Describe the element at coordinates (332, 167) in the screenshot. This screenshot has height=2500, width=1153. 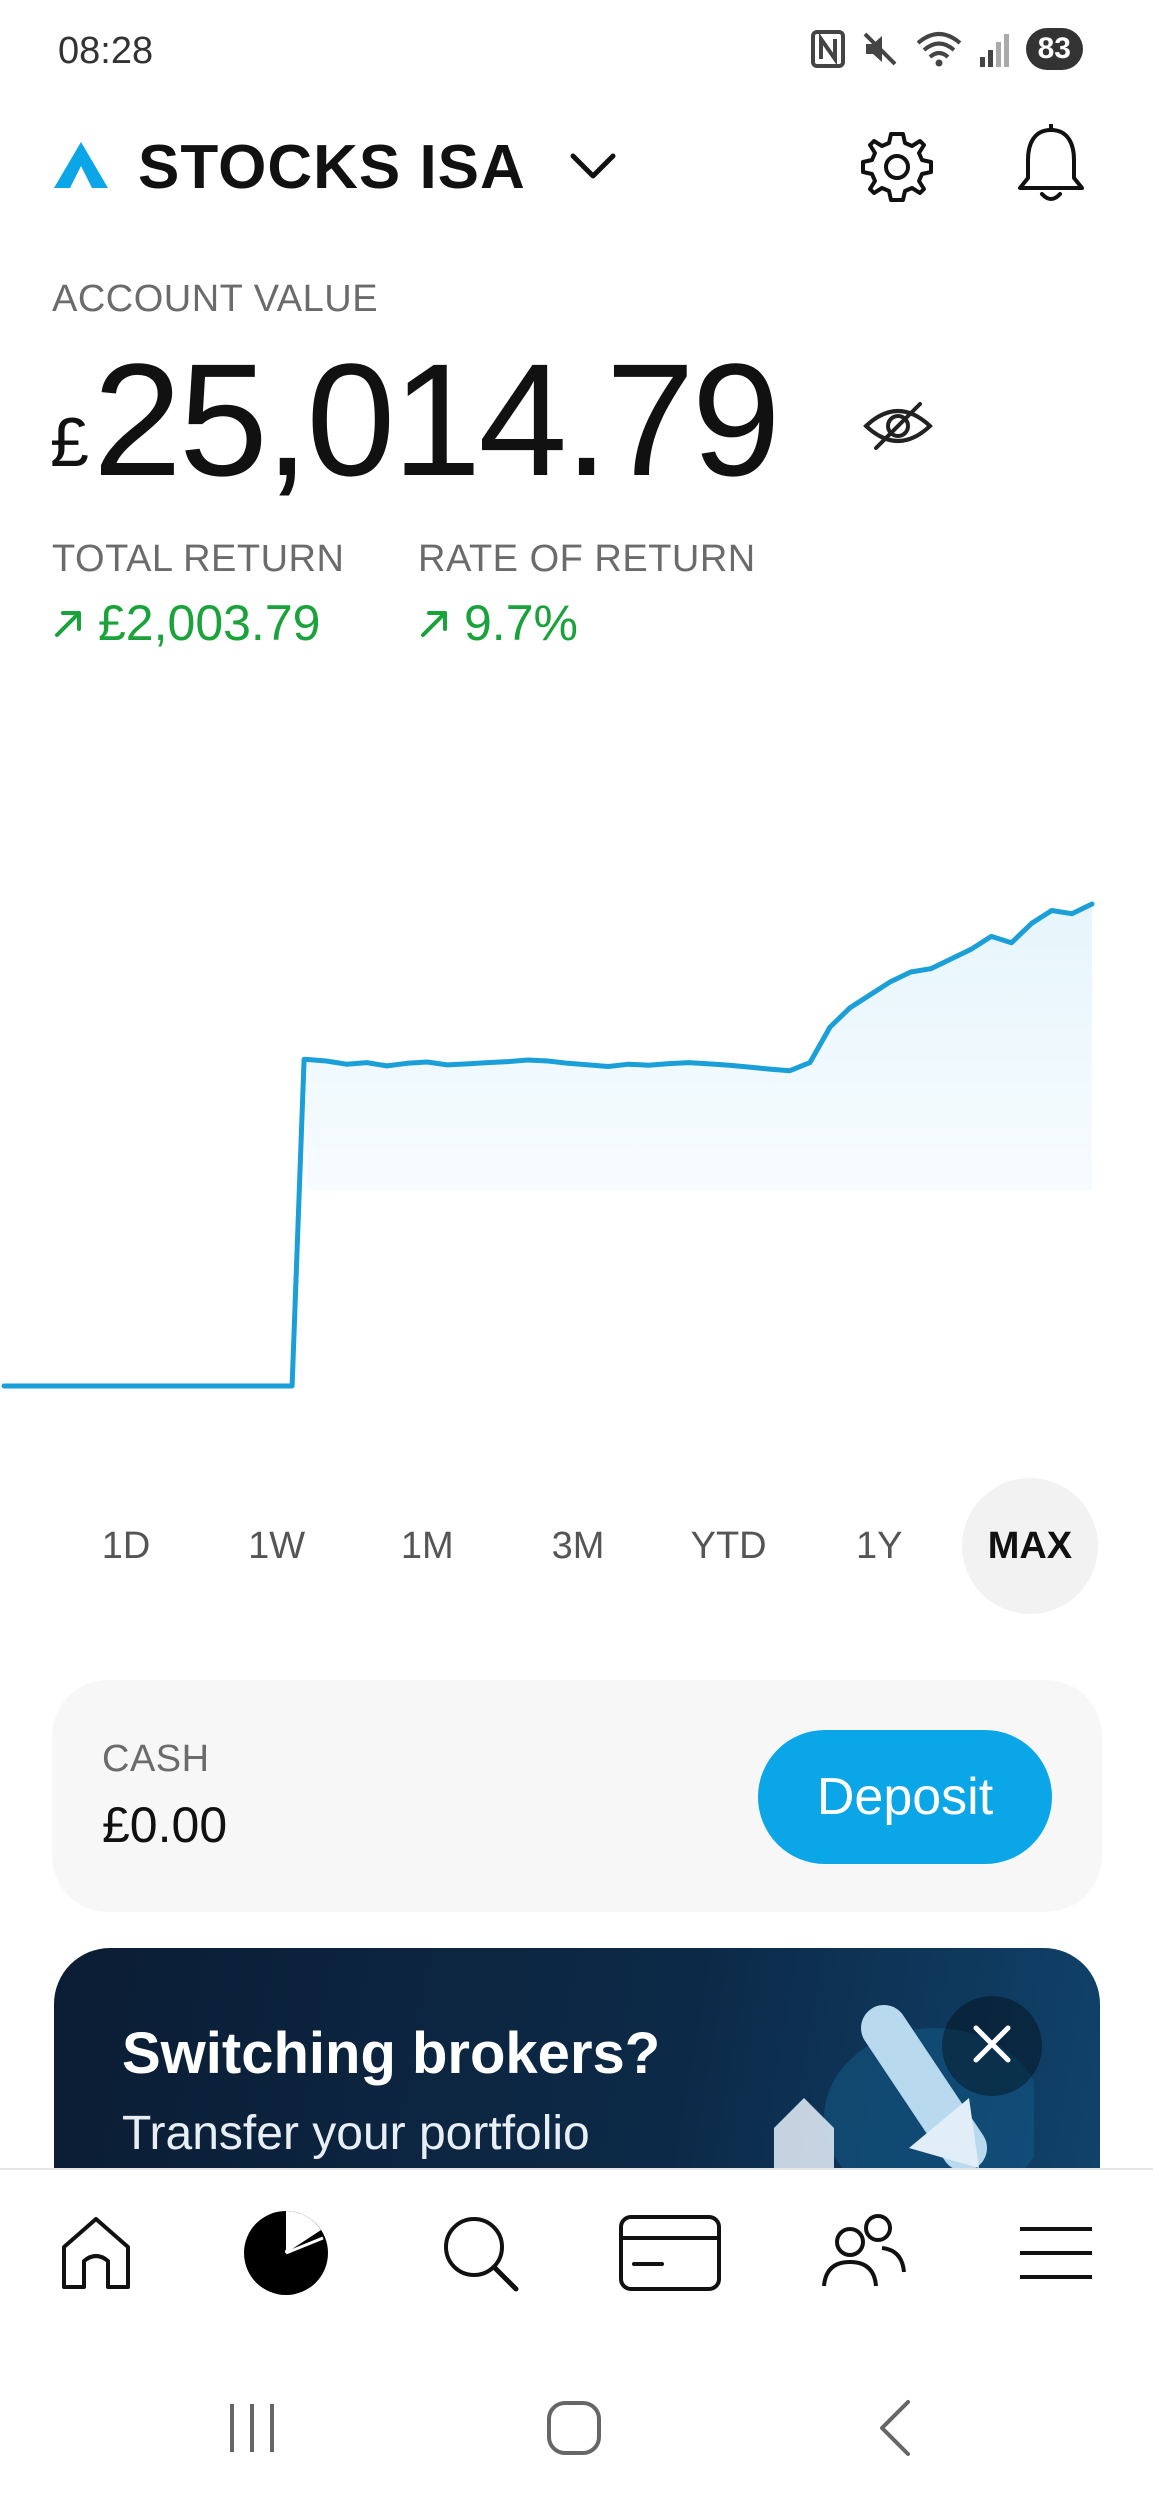
I see `account-selector: STOCKS ISA` at that location.